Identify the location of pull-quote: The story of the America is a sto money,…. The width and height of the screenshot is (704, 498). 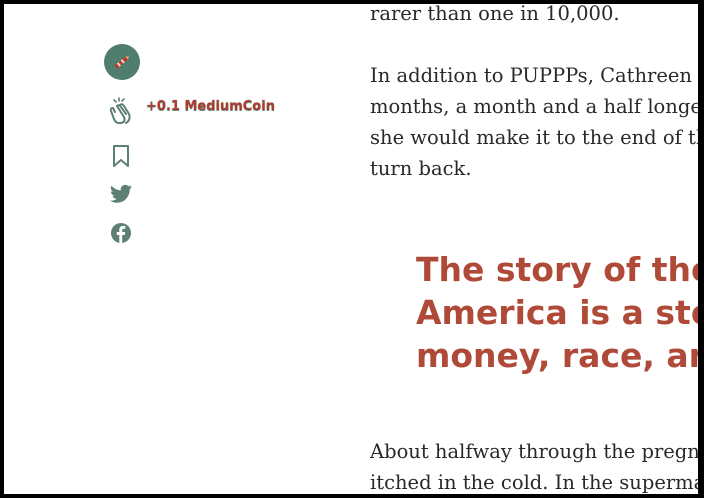
(557, 312).